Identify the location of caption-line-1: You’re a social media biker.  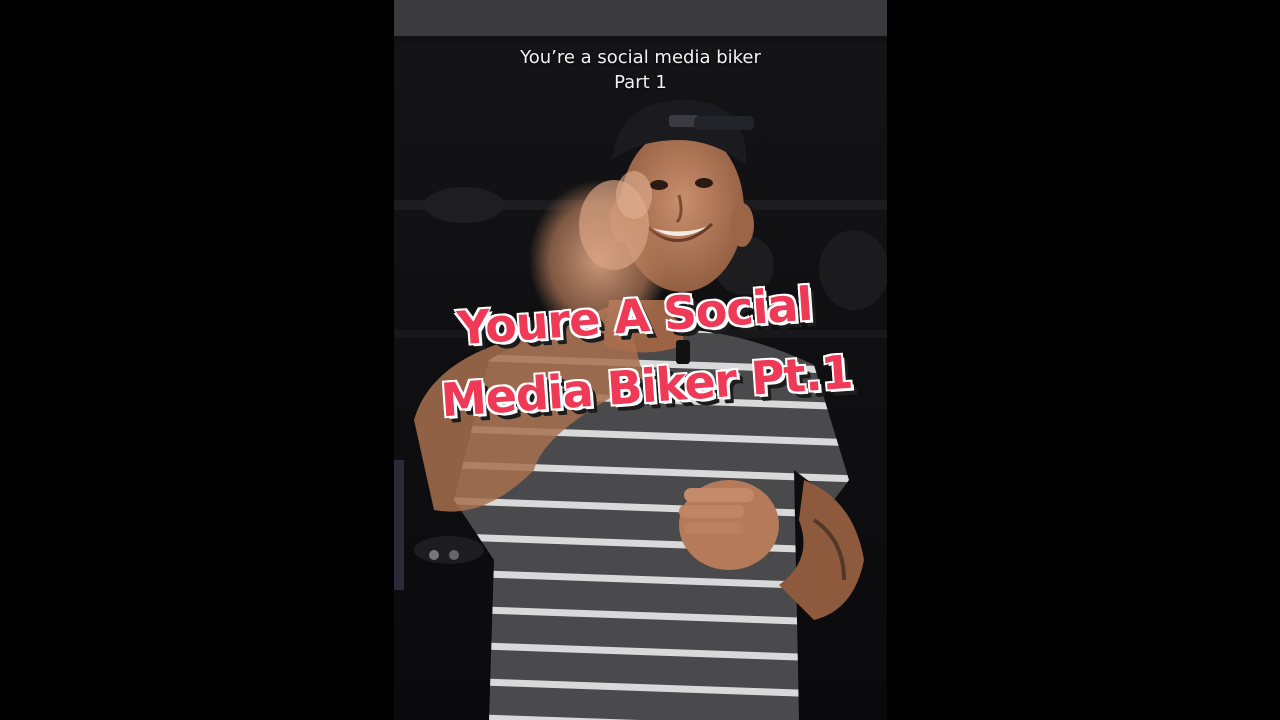
(640, 57).